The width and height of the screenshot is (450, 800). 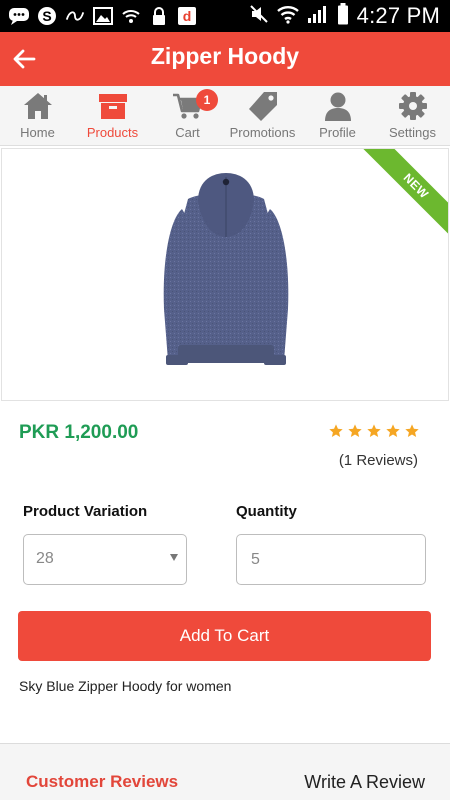 I want to click on tab-promotions-label: Promotions, so click(x=262, y=132).